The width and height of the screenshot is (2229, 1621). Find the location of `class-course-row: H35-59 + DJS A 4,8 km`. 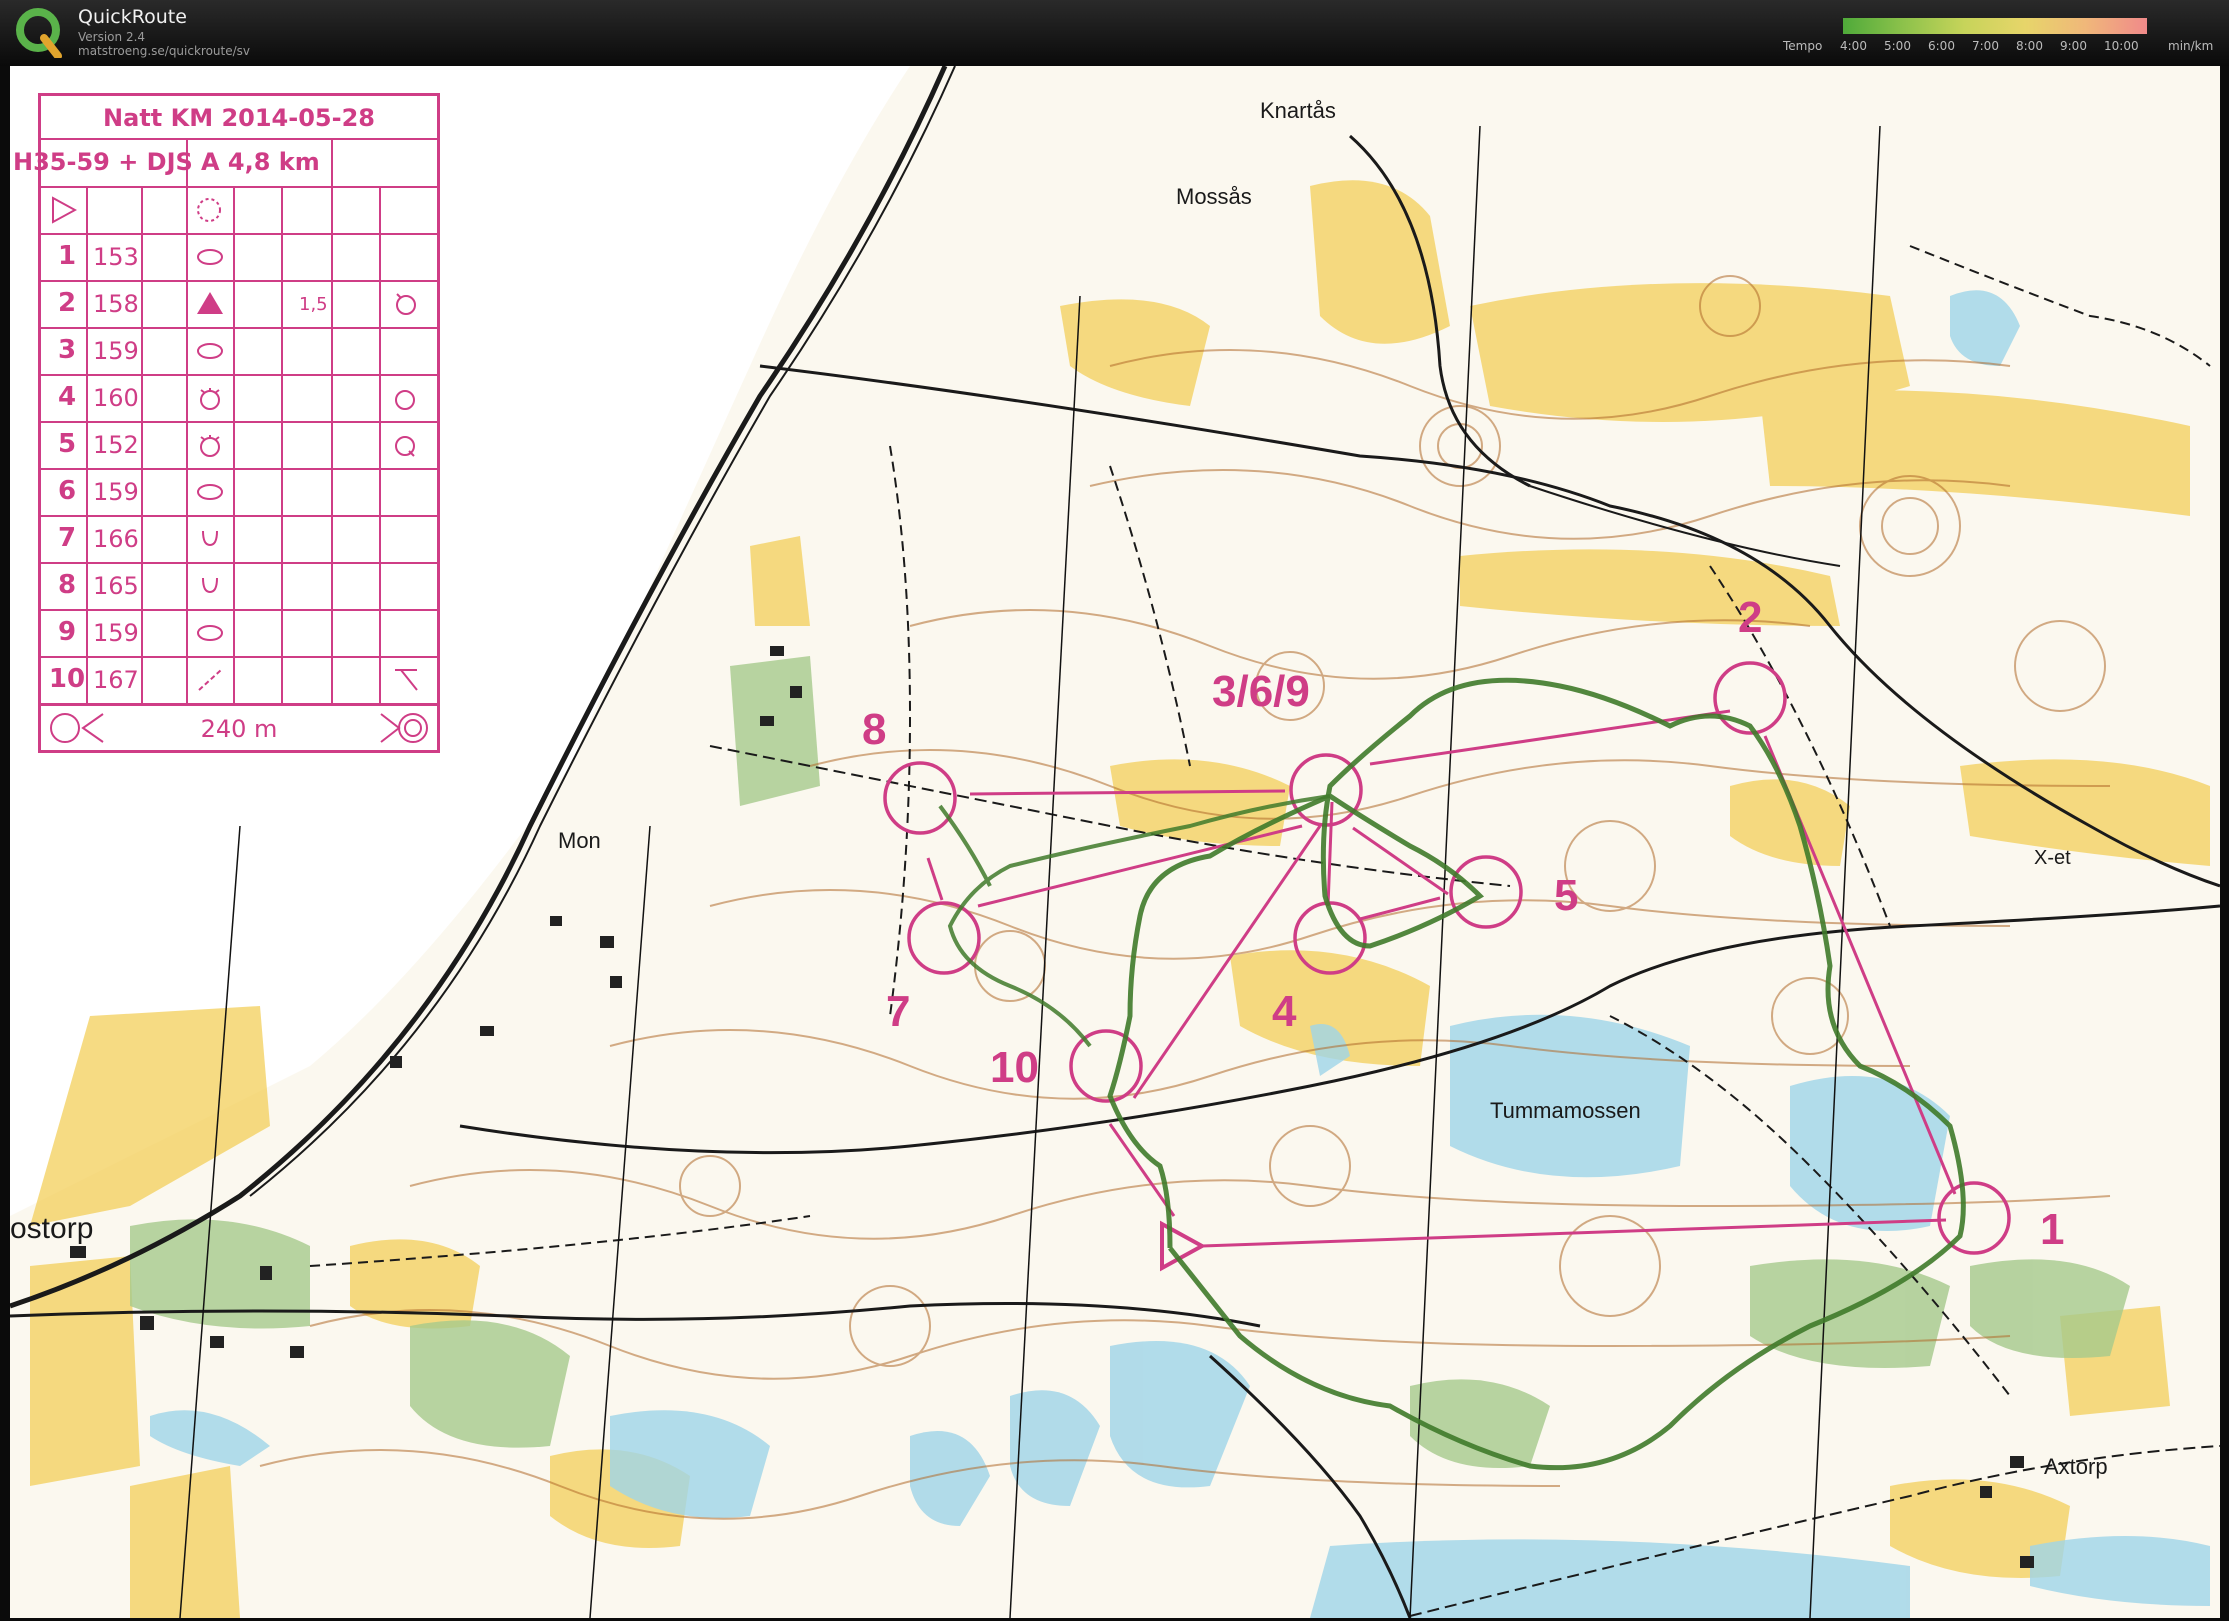

class-course-row: H35-59 + DJS A 4,8 km is located at coordinates (225, 164).